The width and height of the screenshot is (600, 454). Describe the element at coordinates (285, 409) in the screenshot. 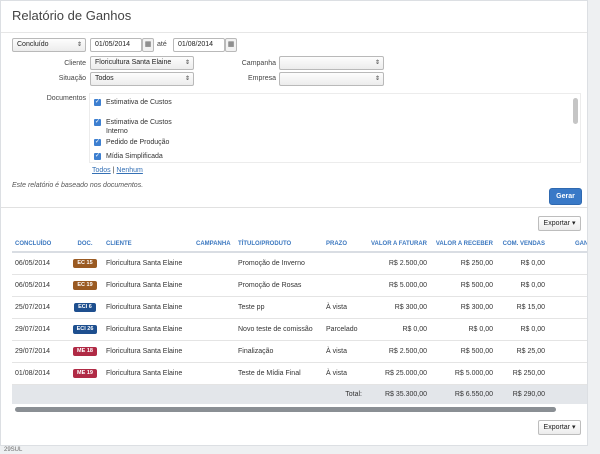

I see `table-horizontal-scrollbar` at that location.